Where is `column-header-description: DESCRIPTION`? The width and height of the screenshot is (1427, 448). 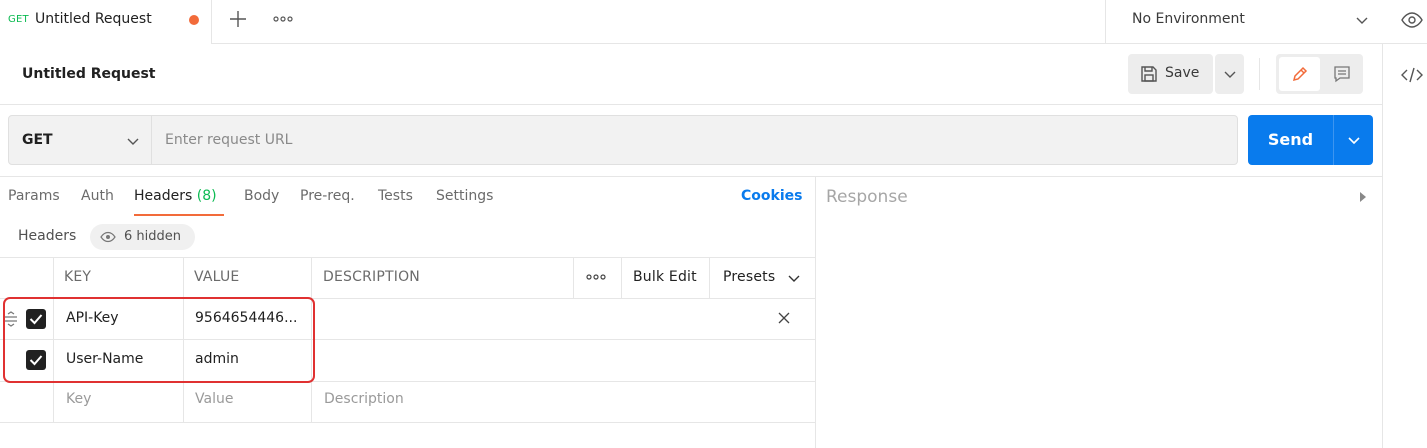 column-header-description: DESCRIPTION is located at coordinates (371, 277).